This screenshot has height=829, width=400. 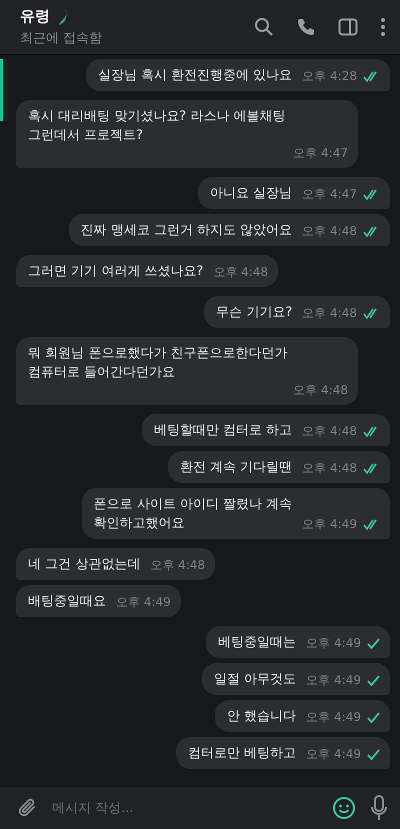 What do you see at coordinates (223, 431) in the screenshot?
I see `message-text: 베팅할때만 컴터로 하고` at bounding box center [223, 431].